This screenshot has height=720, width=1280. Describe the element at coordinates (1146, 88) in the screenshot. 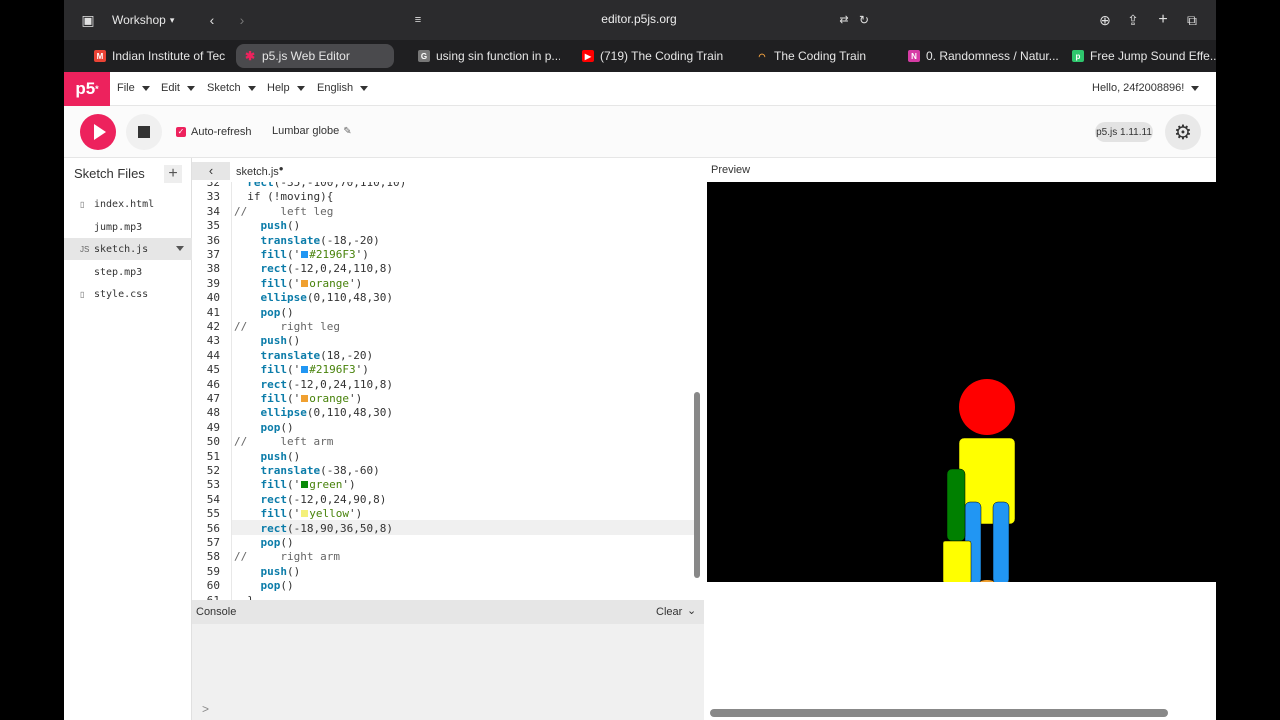

I see `user-menu: Hello, 24f2008896!` at that location.